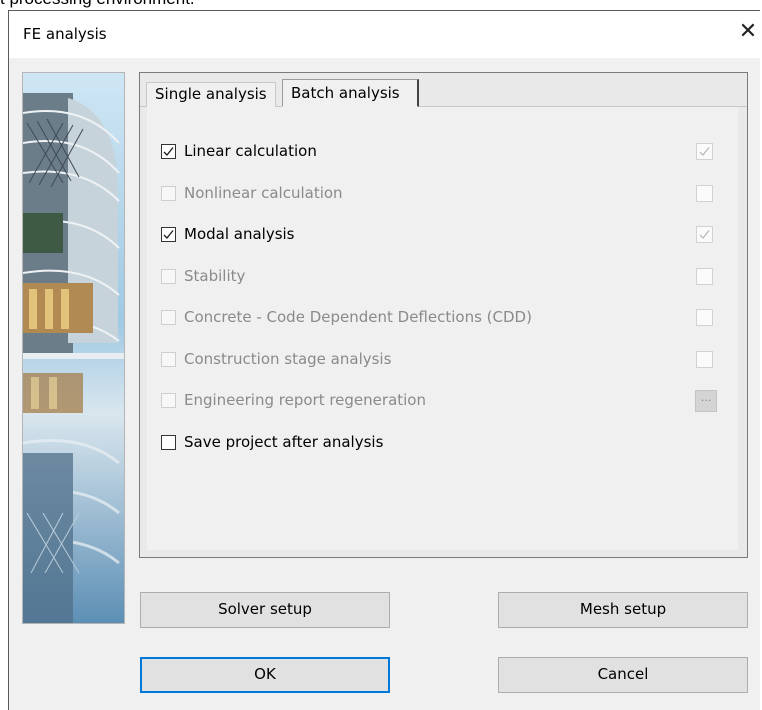 Image resolution: width=762 pixels, height=710 pixels. Describe the element at coordinates (211, 94) in the screenshot. I see `tab-single-analysis: Single analysis` at that location.